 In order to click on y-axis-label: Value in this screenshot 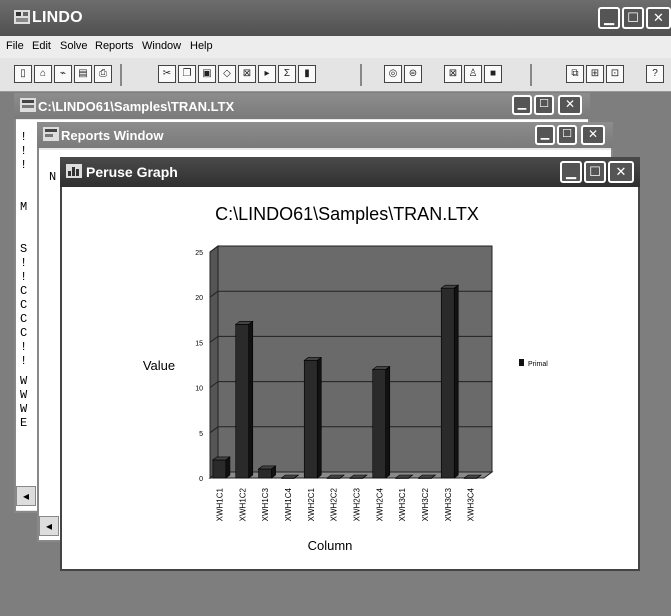, I will do `click(159, 365)`.